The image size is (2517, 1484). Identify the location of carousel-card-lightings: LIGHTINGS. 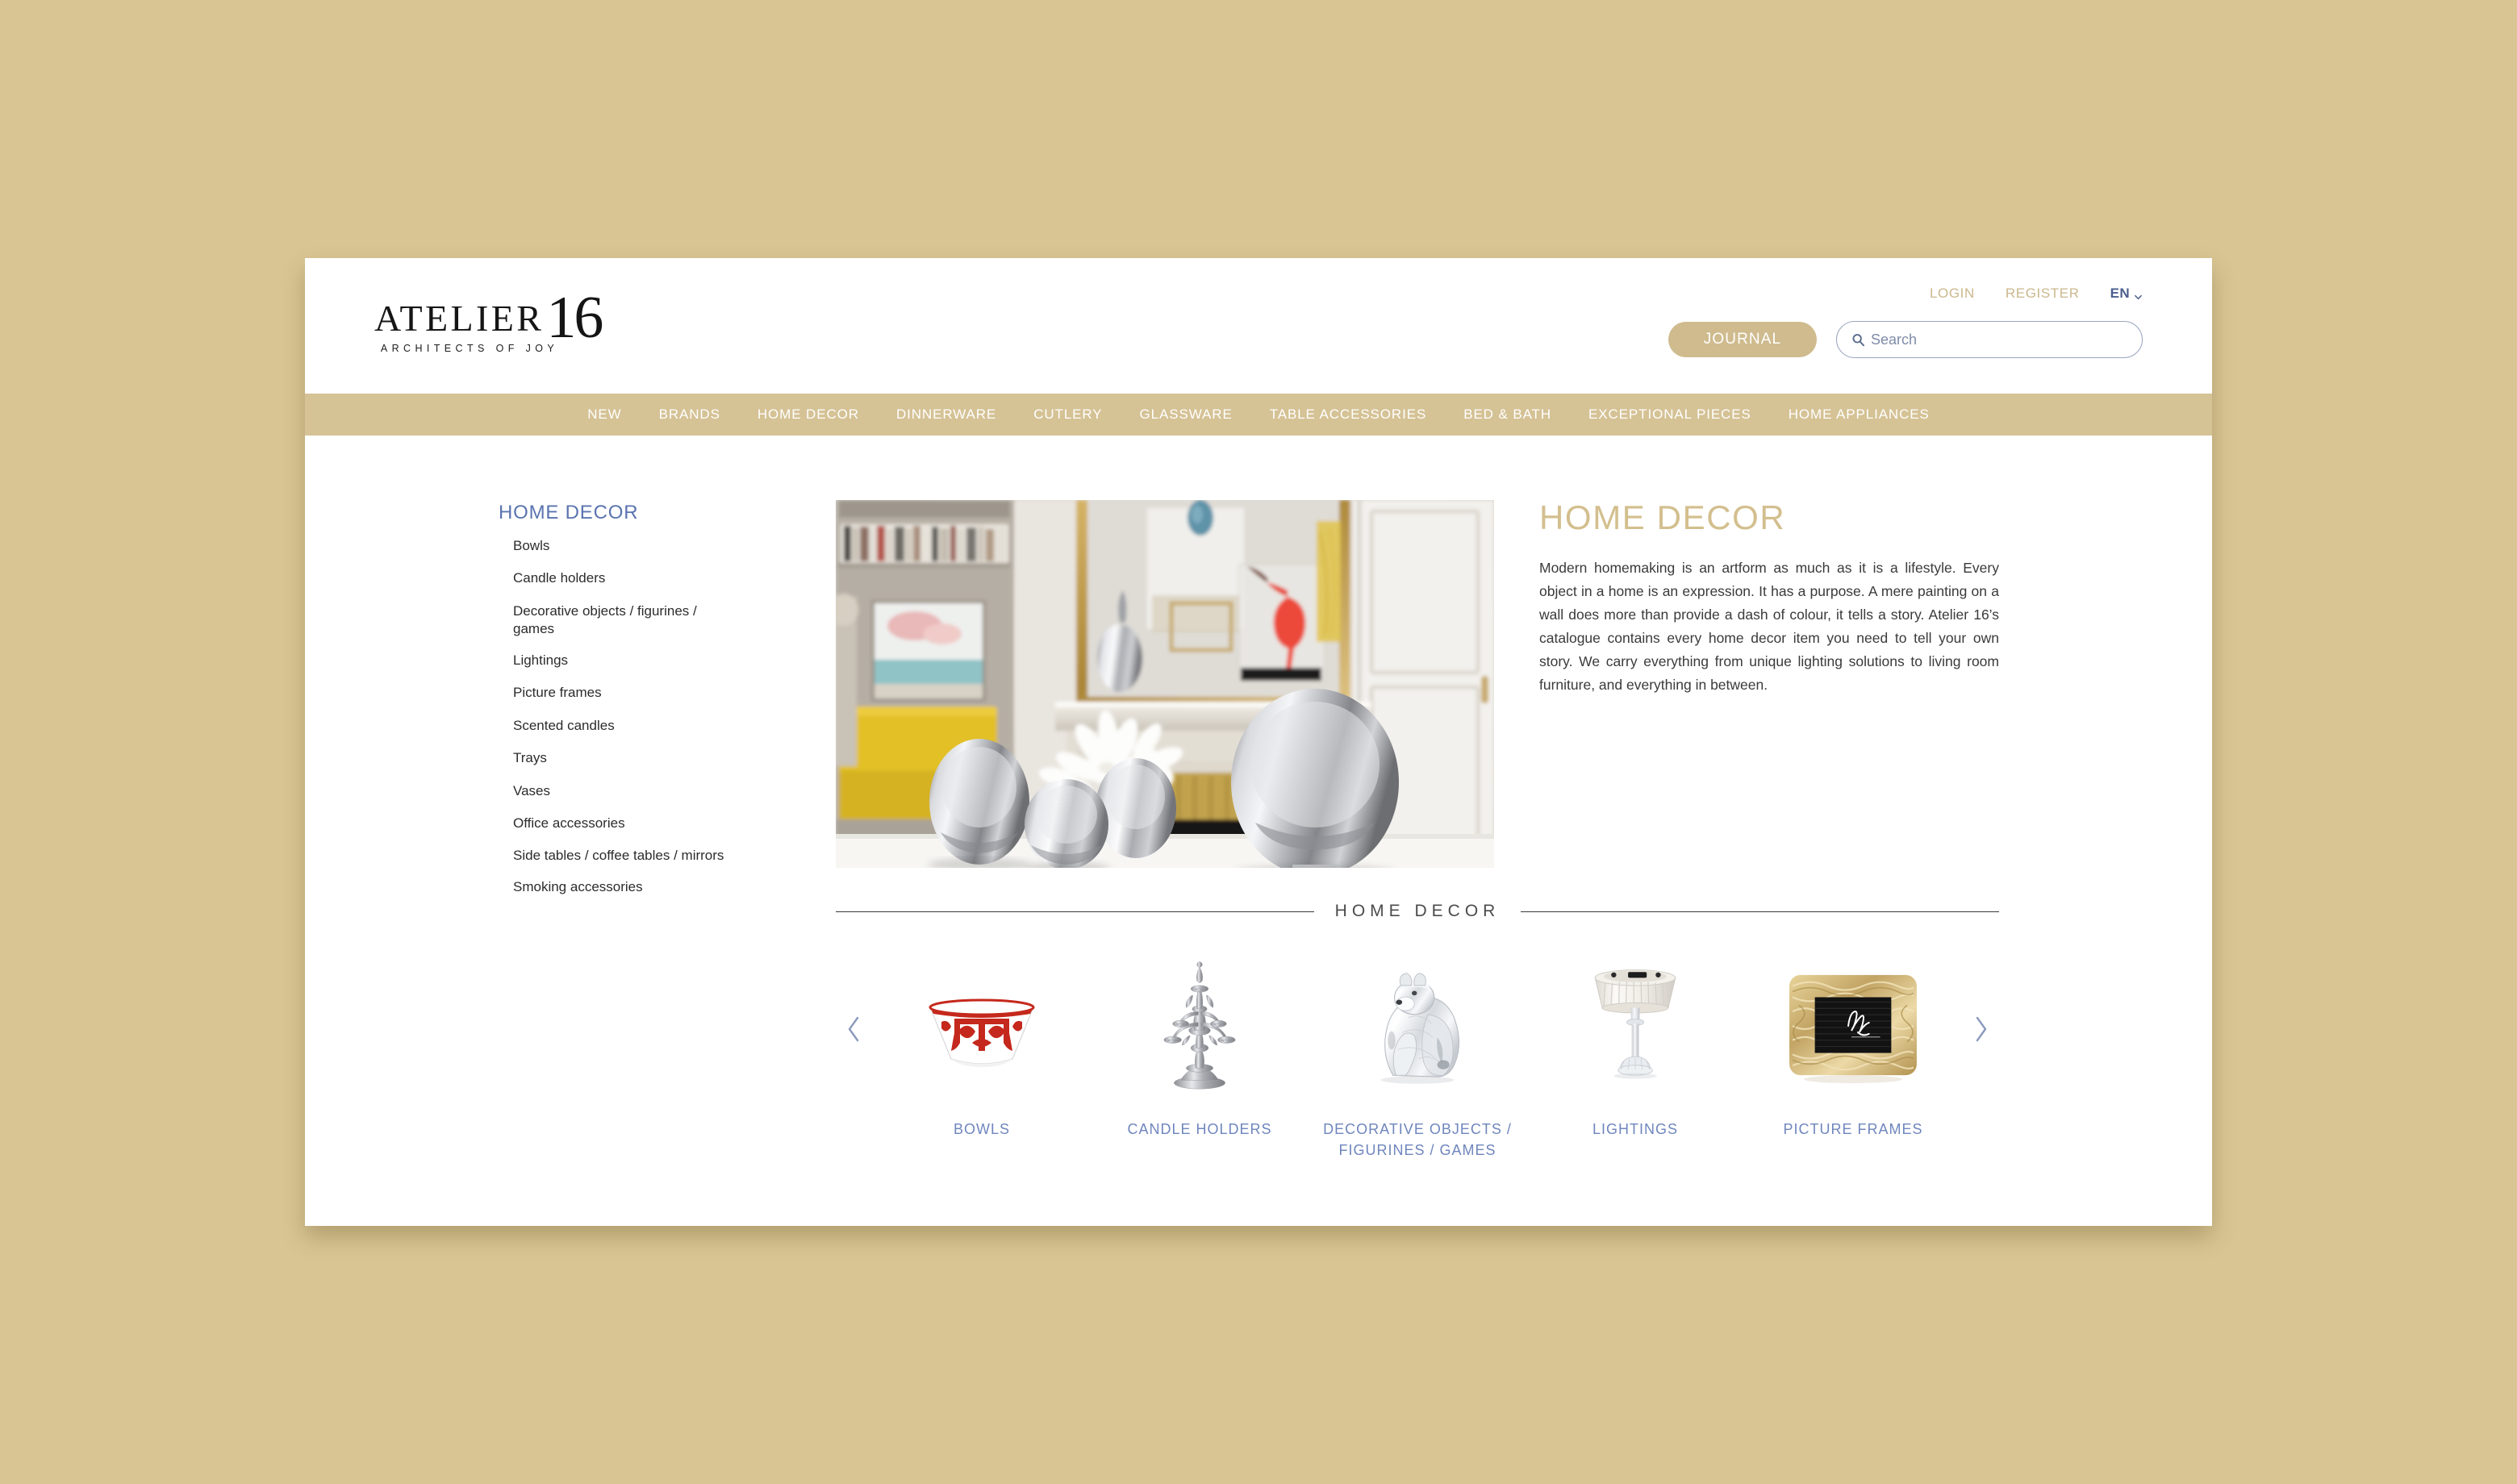
(1635, 1044).